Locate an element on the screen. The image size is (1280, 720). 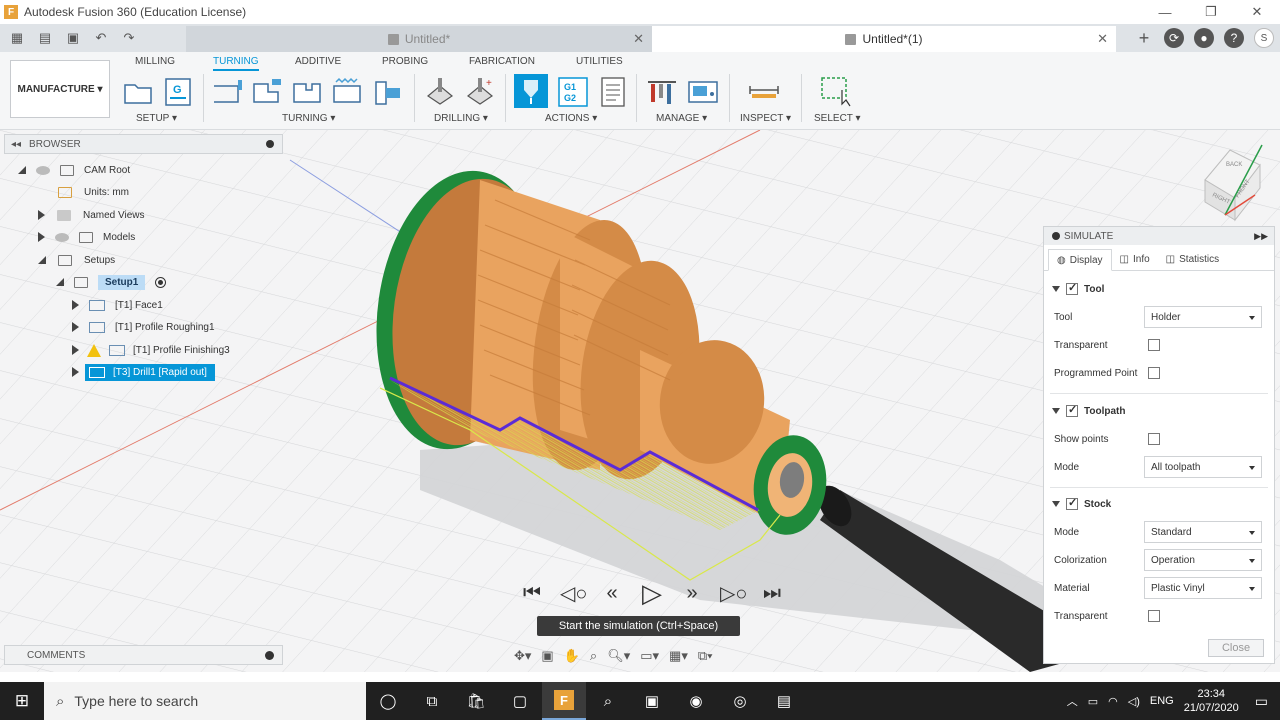
orbit-icon: ✥▾ is located at coordinates (522, 656).